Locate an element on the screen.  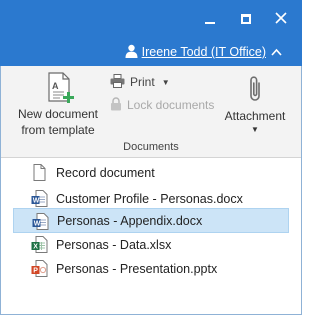
close-button is located at coordinates (281, 19).